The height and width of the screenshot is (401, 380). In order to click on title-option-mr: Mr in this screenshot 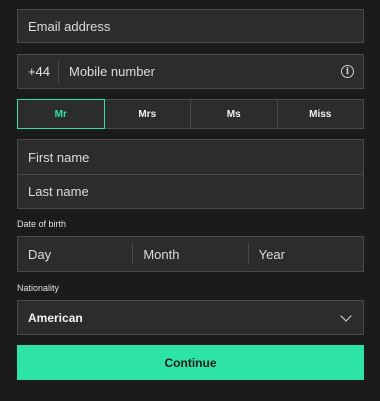, I will do `click(61, 114)`.